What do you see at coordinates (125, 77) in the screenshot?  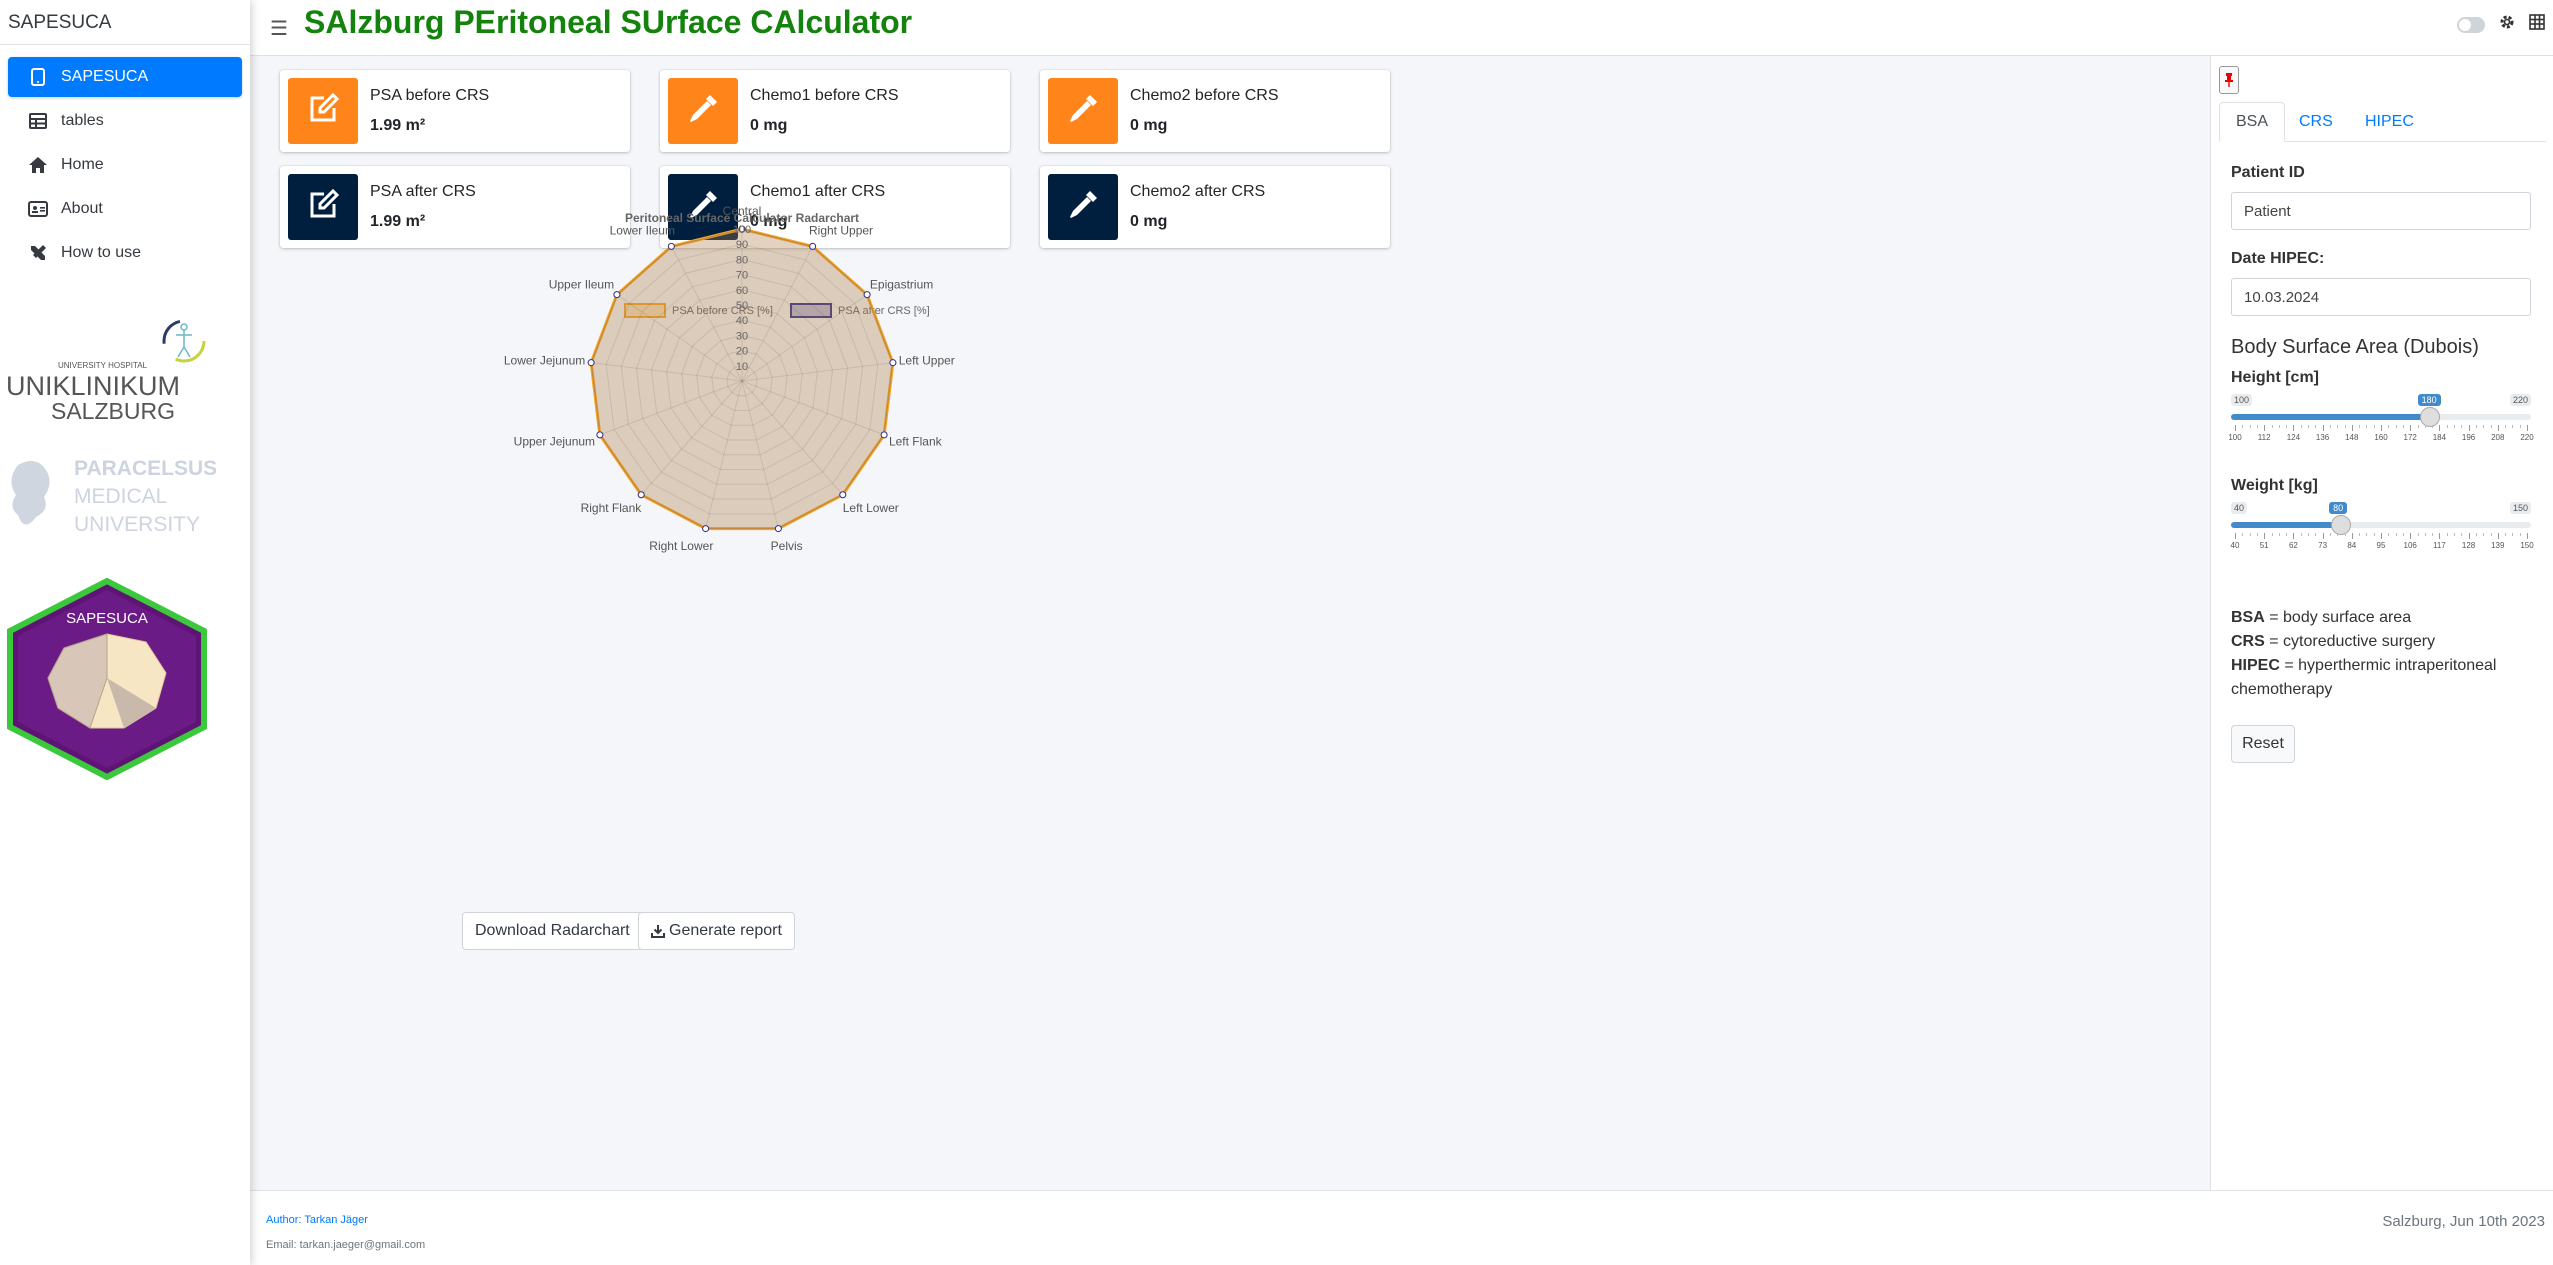 I see `sidebar-item-sapesuca: SAPESUCA` at bounding box center [125, 77].